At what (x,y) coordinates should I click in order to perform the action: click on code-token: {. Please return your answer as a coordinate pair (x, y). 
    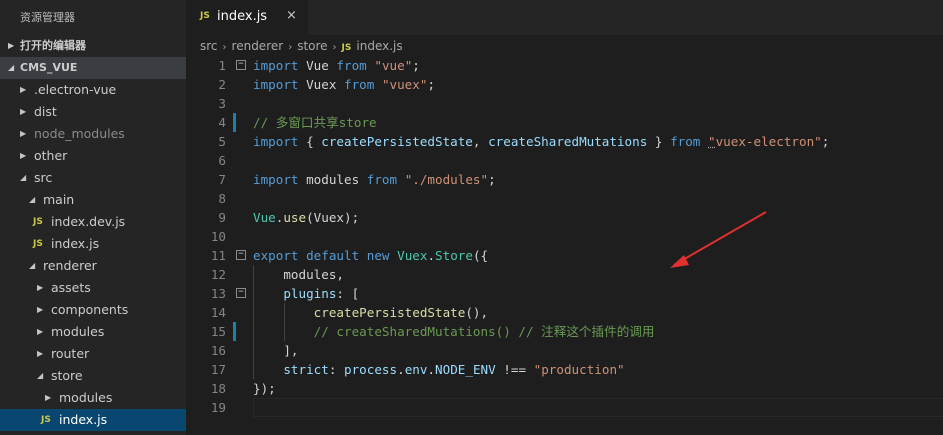
    Looking at the image, I should click on (310, 141).